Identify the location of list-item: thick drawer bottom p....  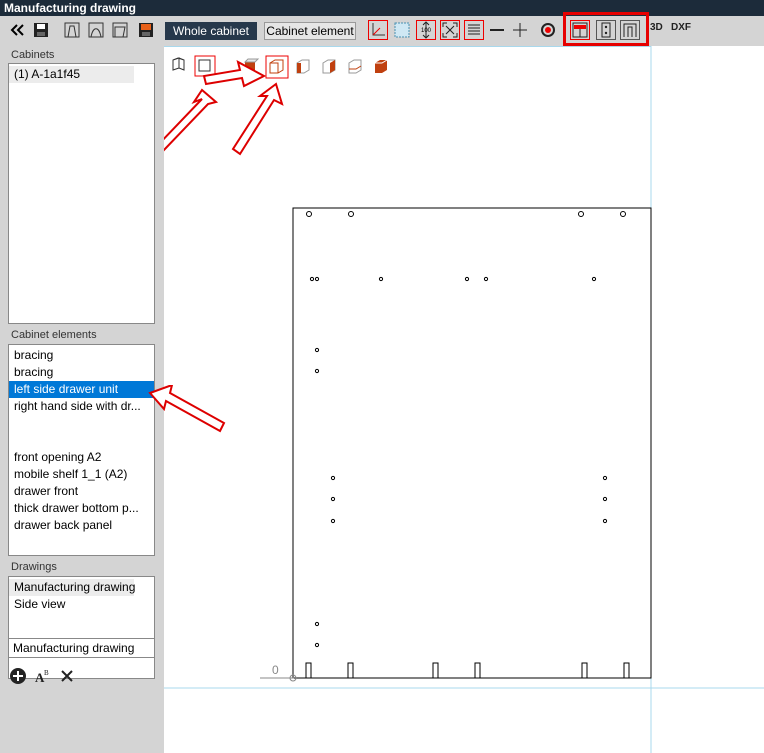
(81, 508).